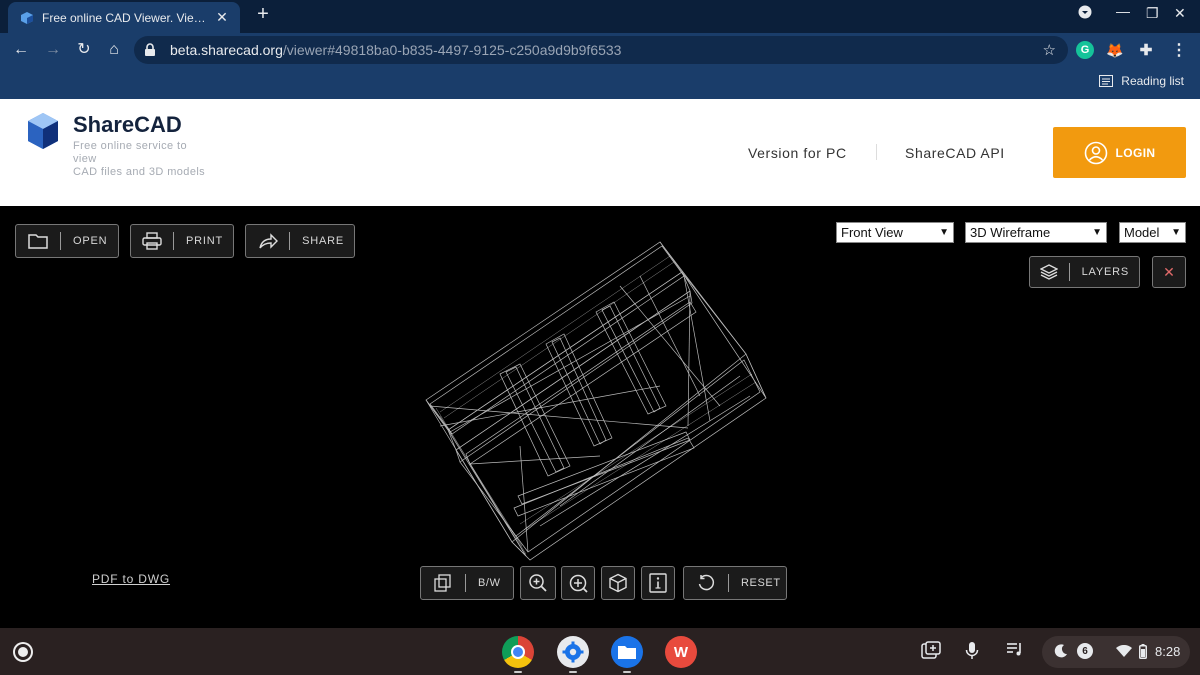 The height and width of the screenshot is (675, 1200). I want to click on lock-icon, so click(153, 50).